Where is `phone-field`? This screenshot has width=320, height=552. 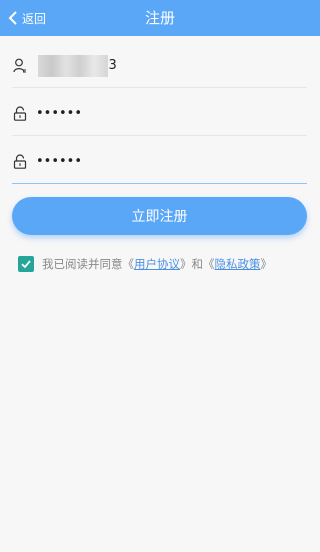 phone-field is located at coordinates (159, 66).